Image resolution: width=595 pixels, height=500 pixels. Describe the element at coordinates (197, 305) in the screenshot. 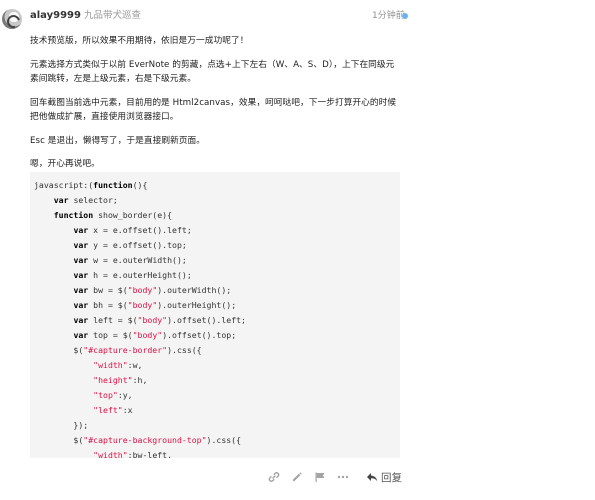

I see `code-token: ).outerHeight();` at that location.